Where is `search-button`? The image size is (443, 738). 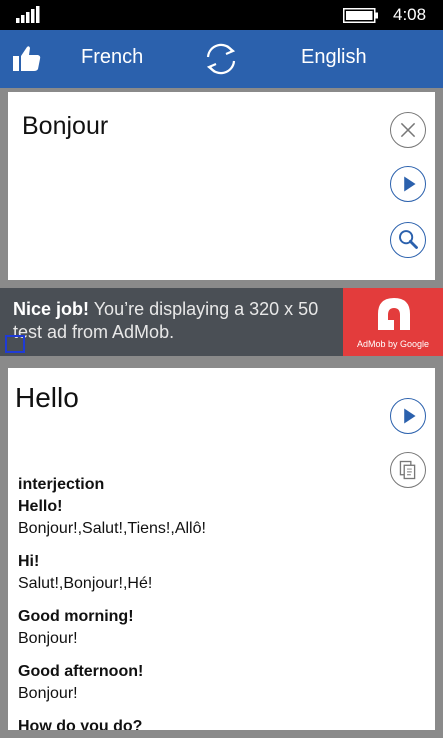
search-button is located at coordinates (408, 240).